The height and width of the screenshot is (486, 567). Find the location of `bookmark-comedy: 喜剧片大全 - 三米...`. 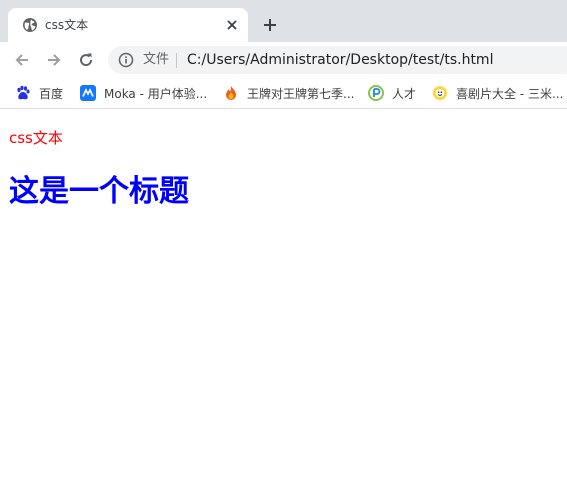

bookmark-comedy: 喜剧片大全 - 三米... is located at coordinates (497, 93).